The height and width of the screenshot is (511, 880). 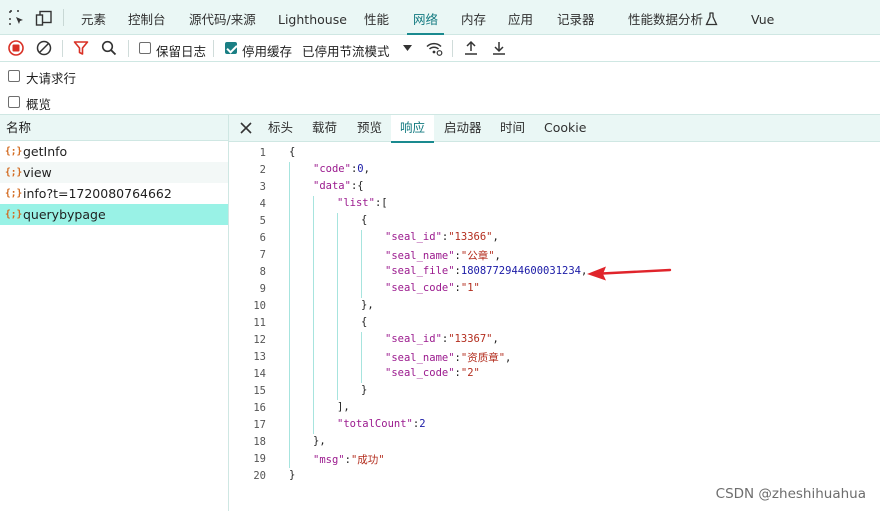 What do you see at coordinates (259, 459) in the screenshot?
I see `line-number: 19` at bounding box center [259, 459].